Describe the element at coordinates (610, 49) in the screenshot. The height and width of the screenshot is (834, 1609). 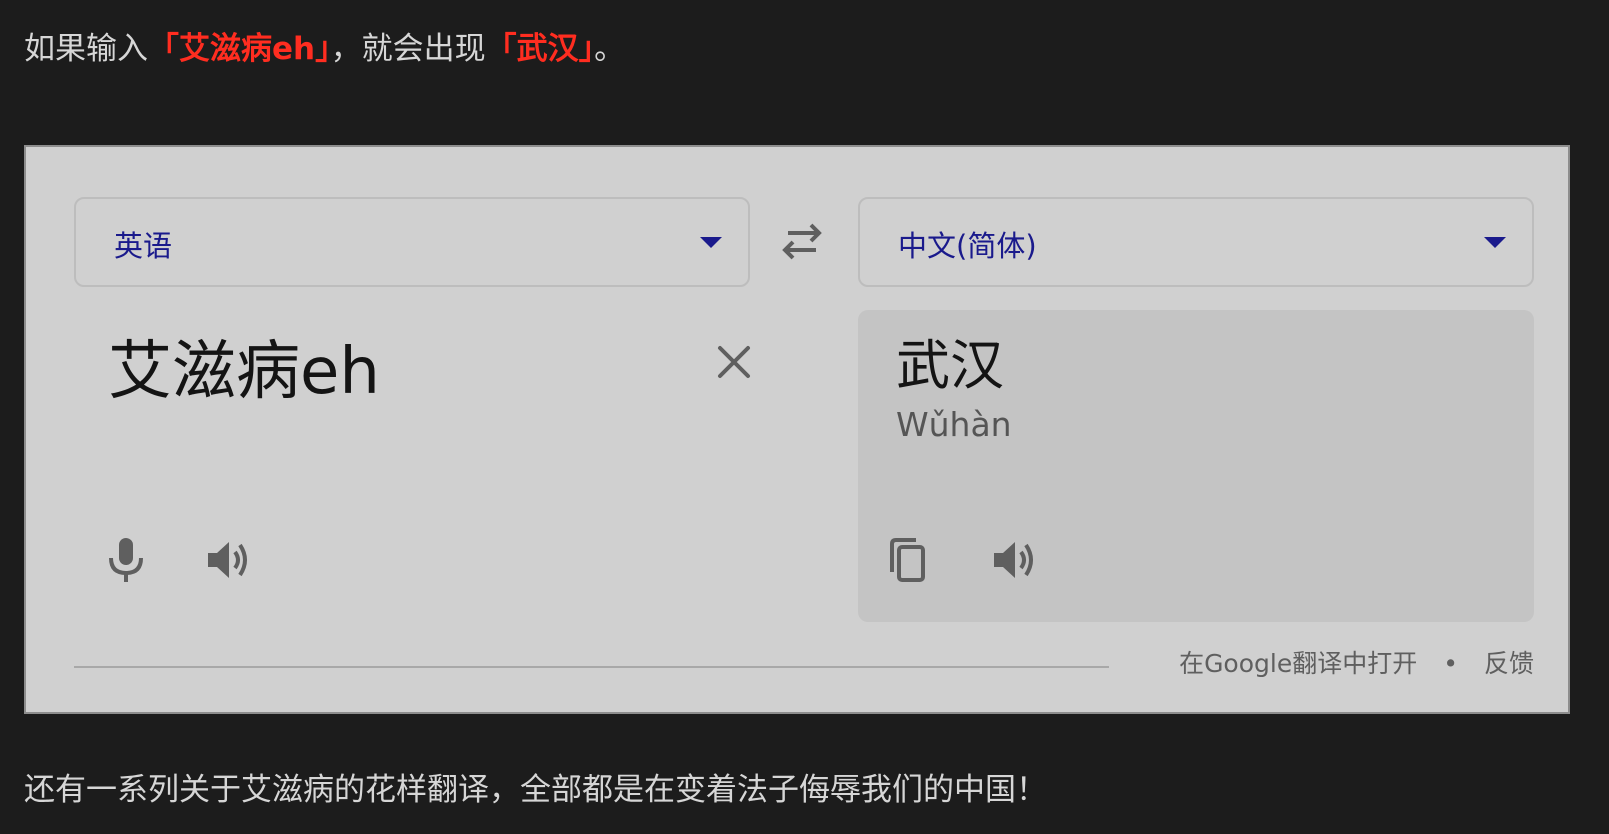
I see `intro-text-suffix: 。` at that location.